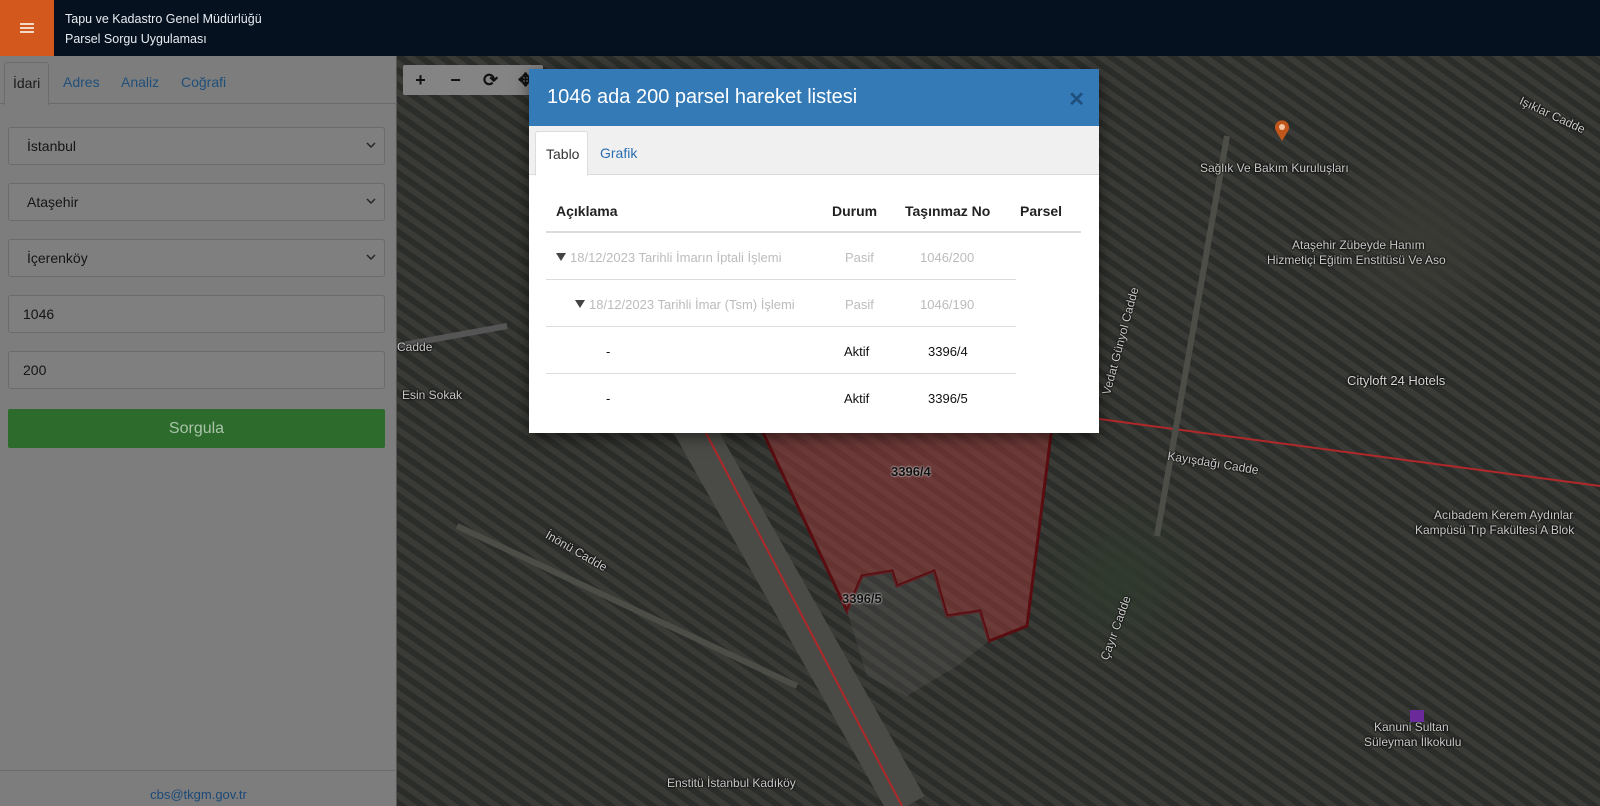 The width and height of the screenshot is (1600, 806). I want to click on map-label-acibadem2: Kampüsü Tıp Fakültesi A Blok, so click(1495, 530).